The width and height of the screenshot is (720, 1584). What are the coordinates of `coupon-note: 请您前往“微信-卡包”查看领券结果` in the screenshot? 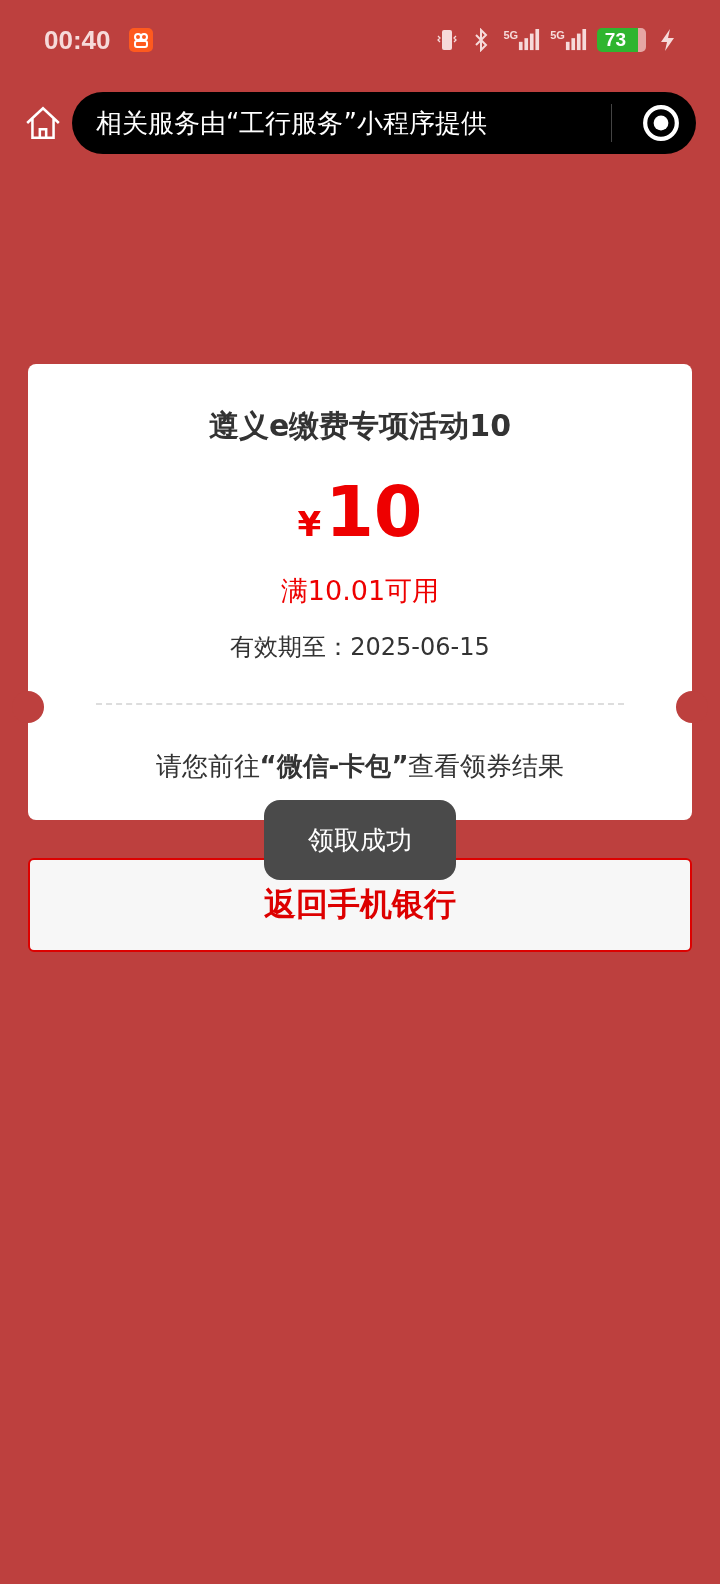 It's located at (360, 766).